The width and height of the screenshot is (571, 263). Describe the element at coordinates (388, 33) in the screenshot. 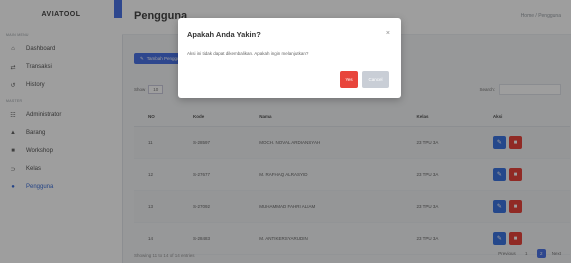

I see `close-icon: ×` at that location.